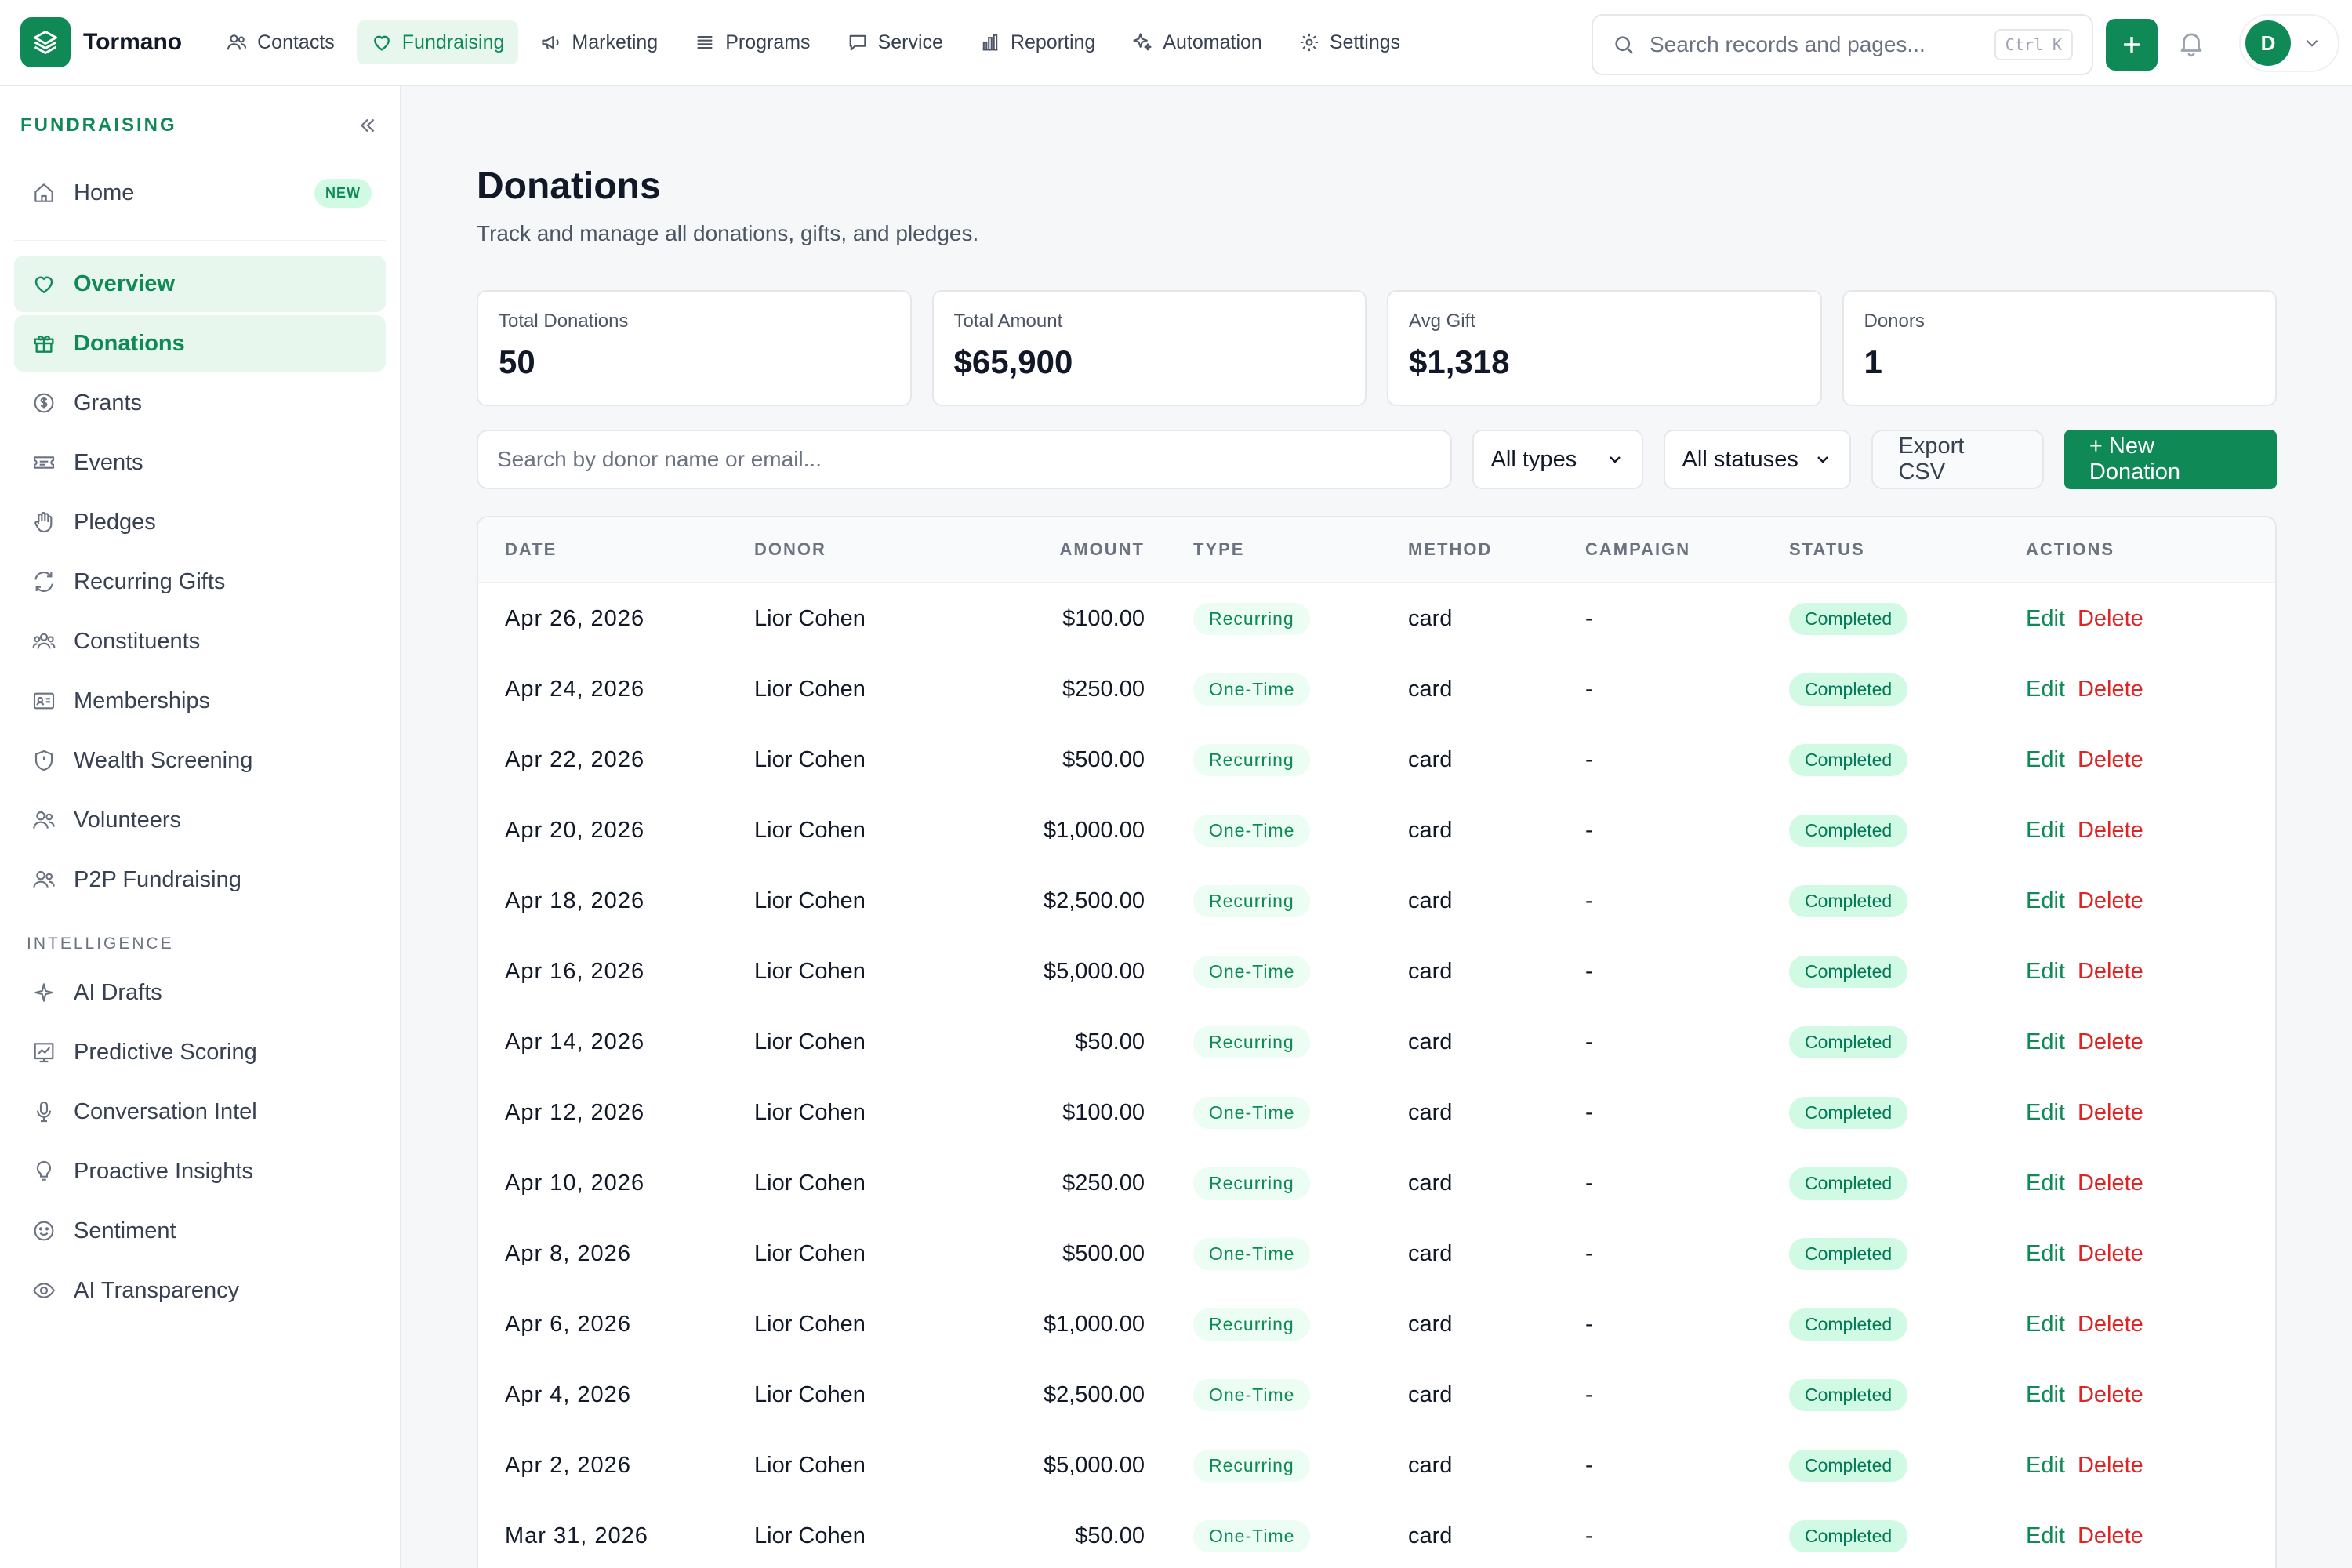 The height and width of the screenshot is (1568, 2352). I want to click on new-donation-button: + New Donation, so click(2170, 460).